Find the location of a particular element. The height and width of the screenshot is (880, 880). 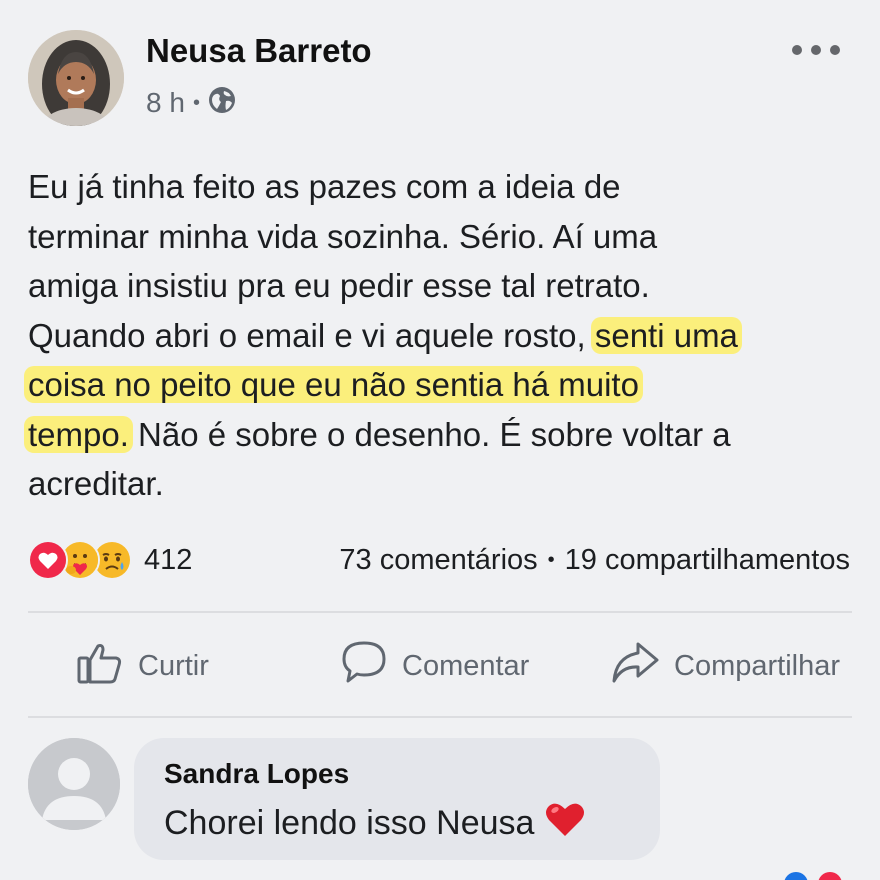

like-button: Curtir is located at coordinates (142, 666).